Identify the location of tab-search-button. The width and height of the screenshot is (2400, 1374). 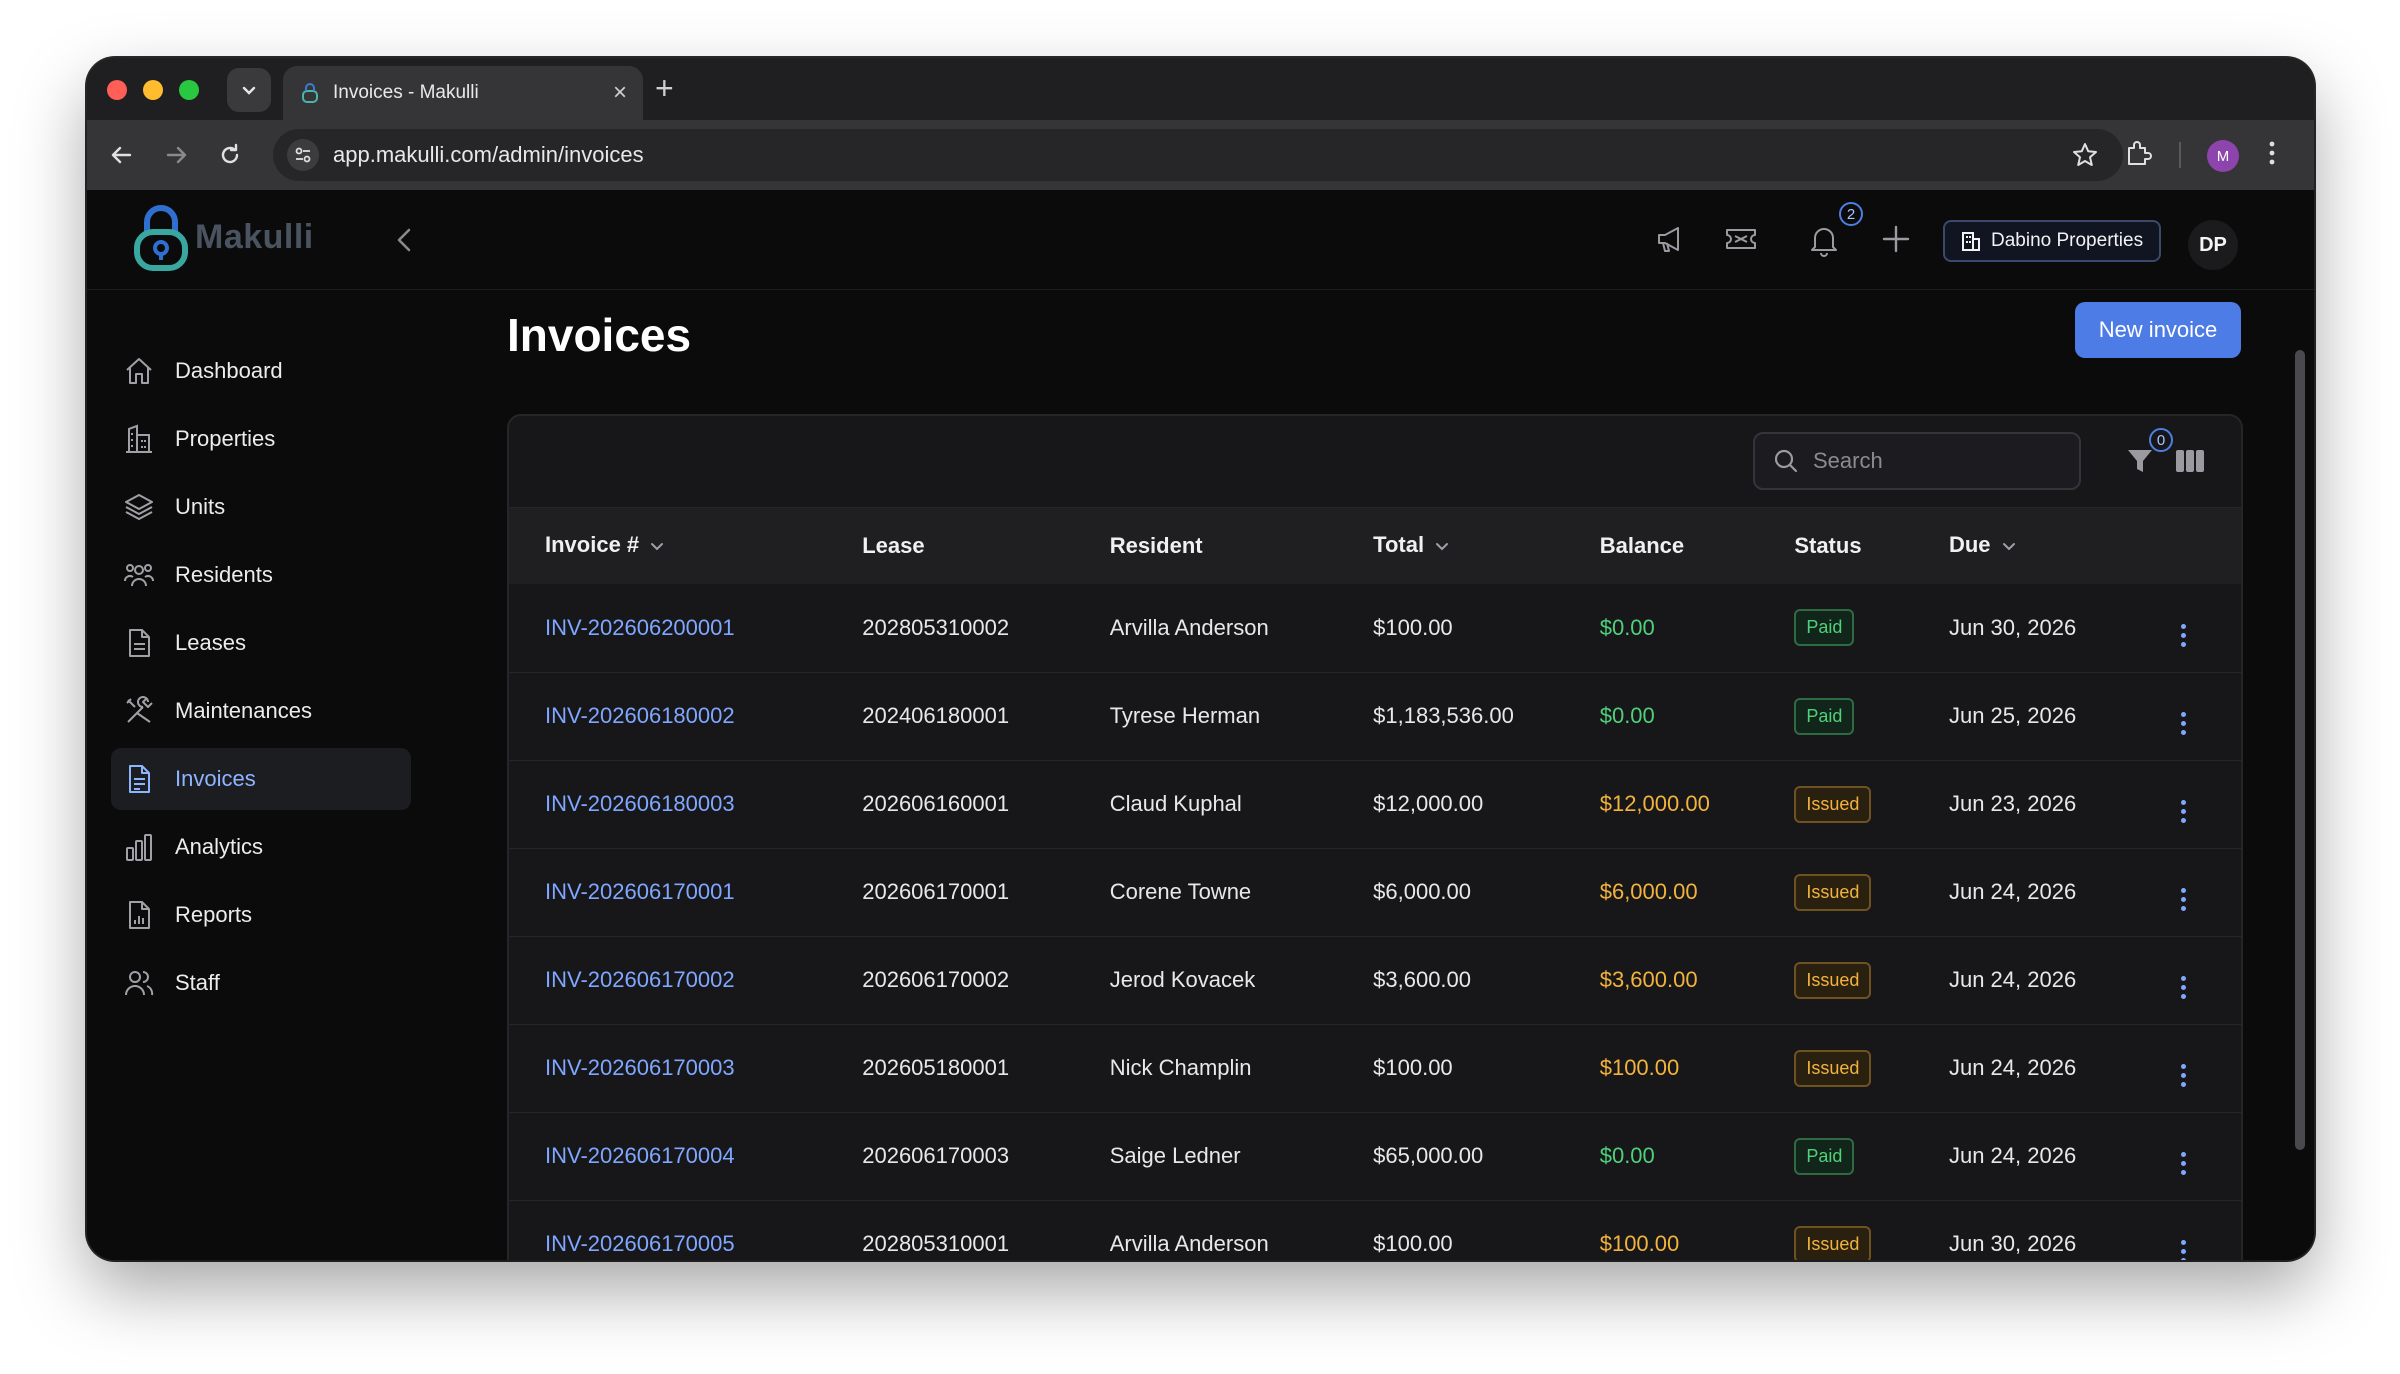
(249, 90).